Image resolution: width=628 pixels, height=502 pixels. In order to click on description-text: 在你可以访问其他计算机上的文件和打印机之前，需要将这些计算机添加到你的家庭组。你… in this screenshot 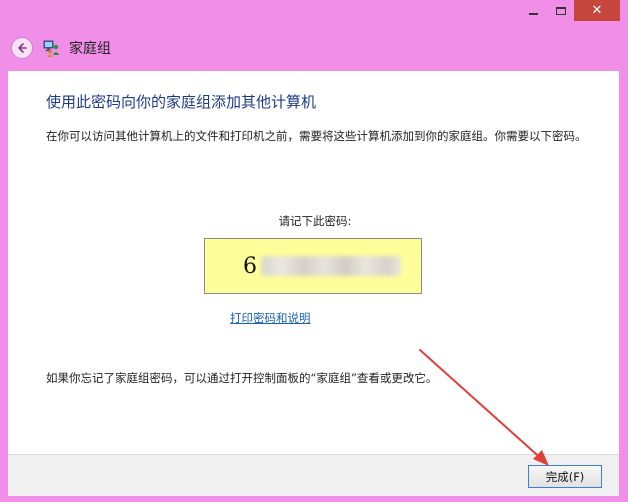, I will do `click(316, 136)`.